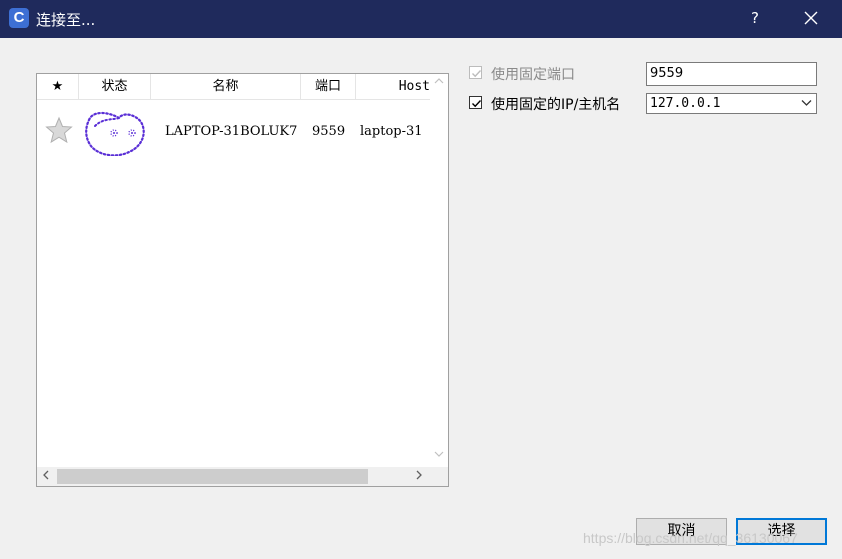  I want to click on fixed-port-input: 9559, so click(731, 74).